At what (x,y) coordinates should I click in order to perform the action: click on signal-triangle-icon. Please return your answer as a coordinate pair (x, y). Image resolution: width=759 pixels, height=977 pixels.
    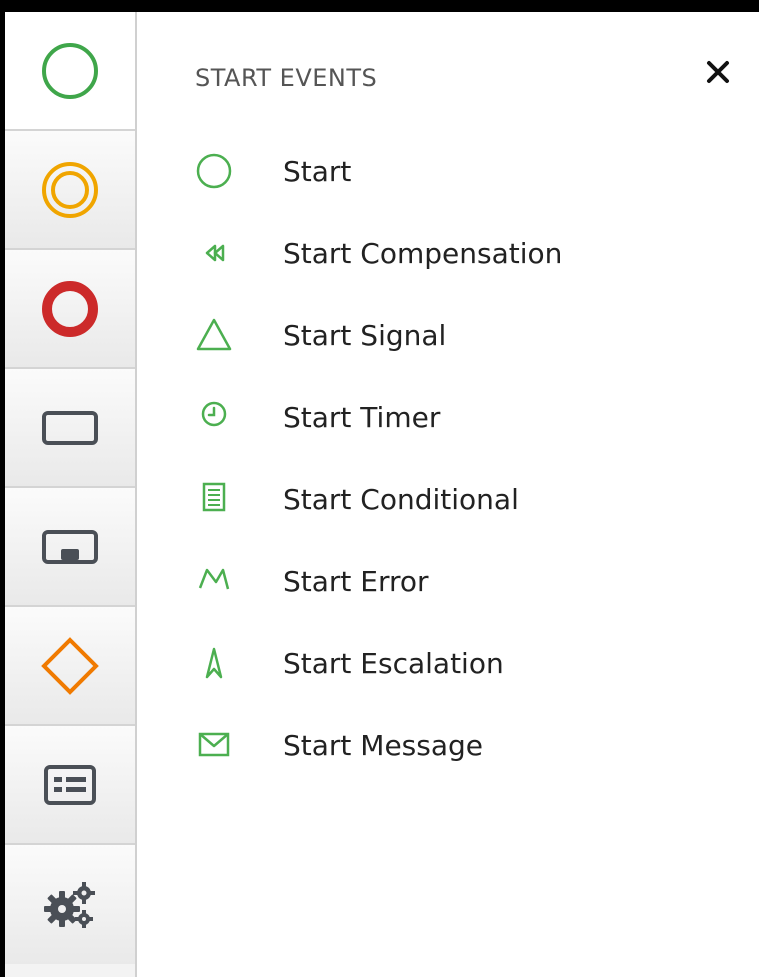
    Looking at the image, I should click on (214, 334).